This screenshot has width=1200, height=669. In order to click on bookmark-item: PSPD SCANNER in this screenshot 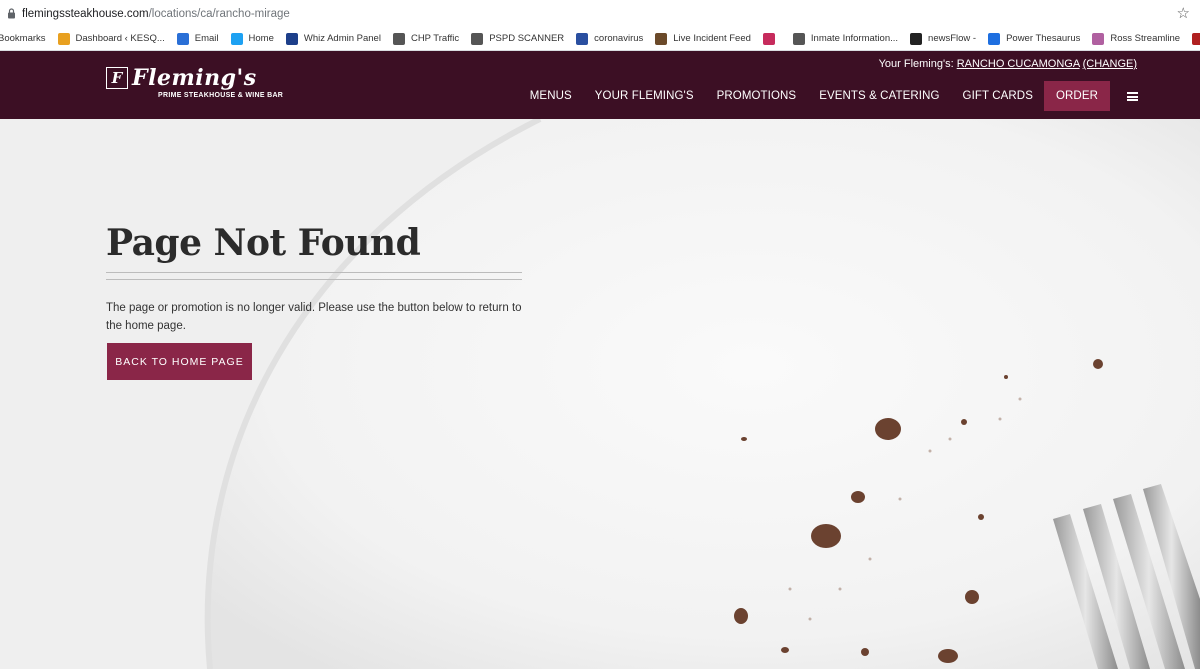, I will do `click(518, 38)`.